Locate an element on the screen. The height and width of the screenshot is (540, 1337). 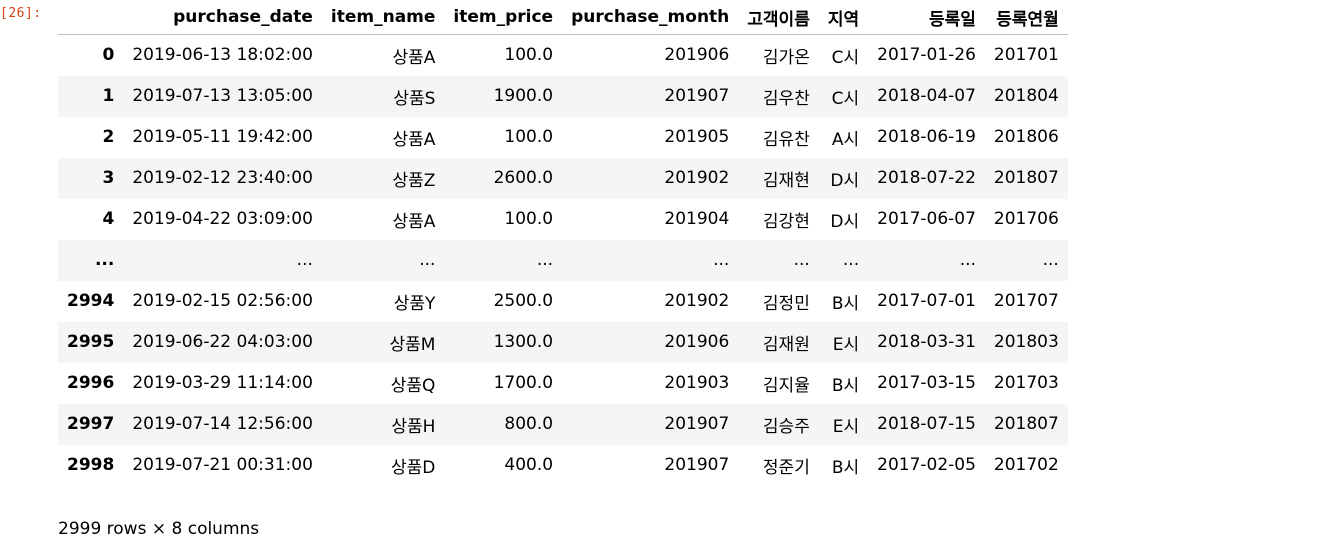
table-cell: 2019-04-22 03:09:00 is located at coordinates (222, 219).